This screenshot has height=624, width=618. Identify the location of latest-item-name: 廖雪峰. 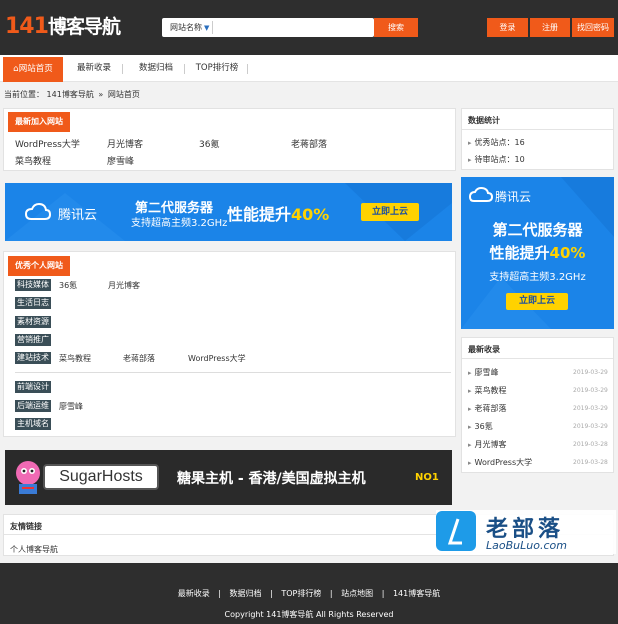
(486, 372).